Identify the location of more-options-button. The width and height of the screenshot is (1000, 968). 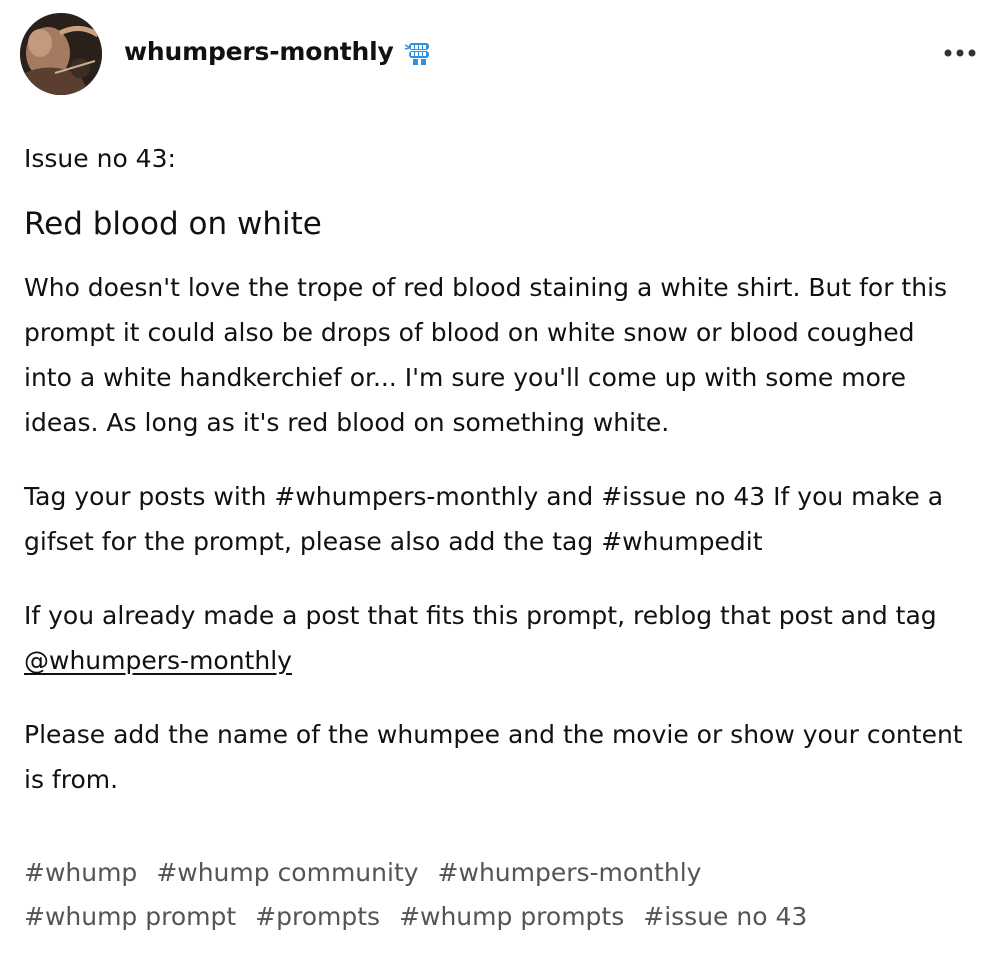
(960, 53).